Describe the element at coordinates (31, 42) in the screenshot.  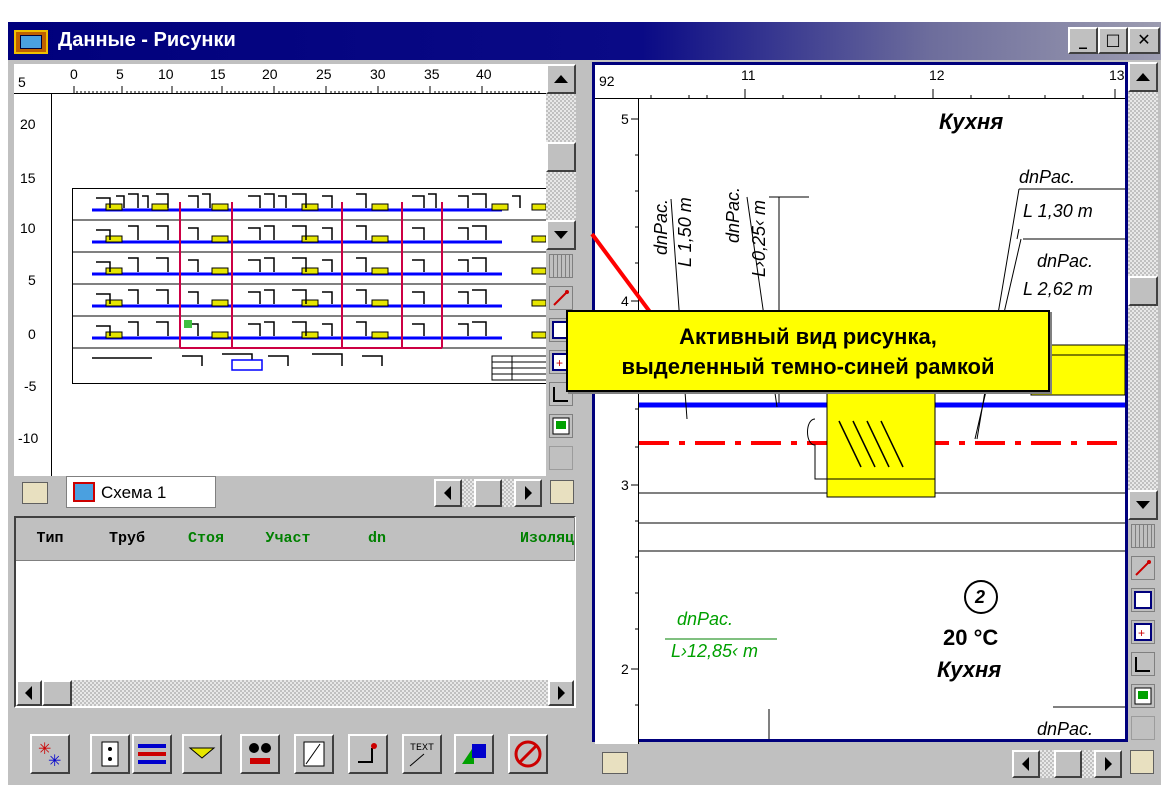
I see `app-icon` at that location.